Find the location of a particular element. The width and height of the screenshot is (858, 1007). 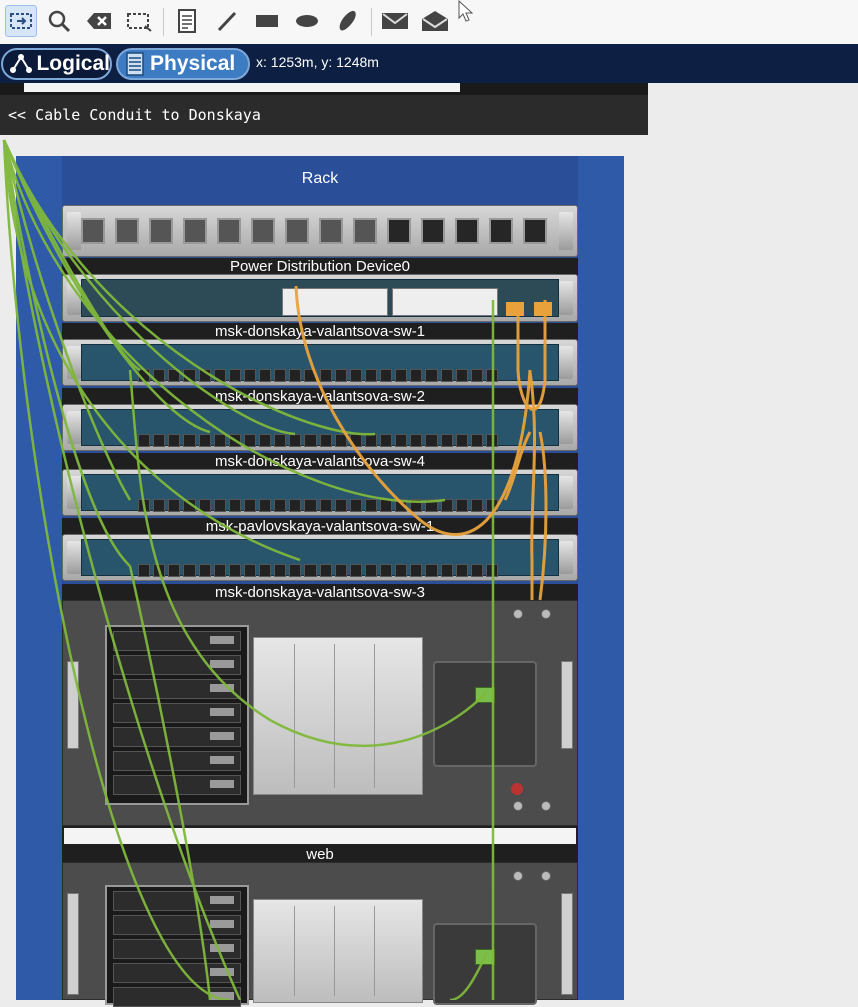

draw-line-icon is located at coordinates (227, 21).